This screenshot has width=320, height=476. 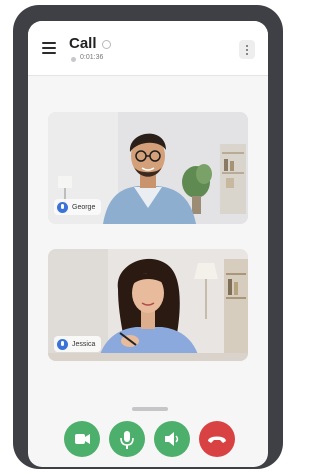 I want to click on participant-name-tag: George, so click(x=78, y=207).